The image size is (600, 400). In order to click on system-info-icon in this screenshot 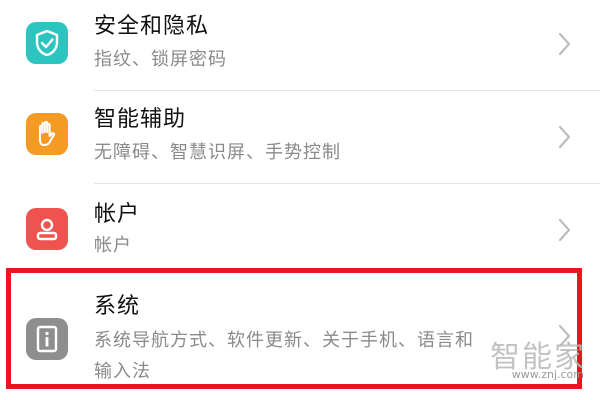, I will do `click(47, 339)`.